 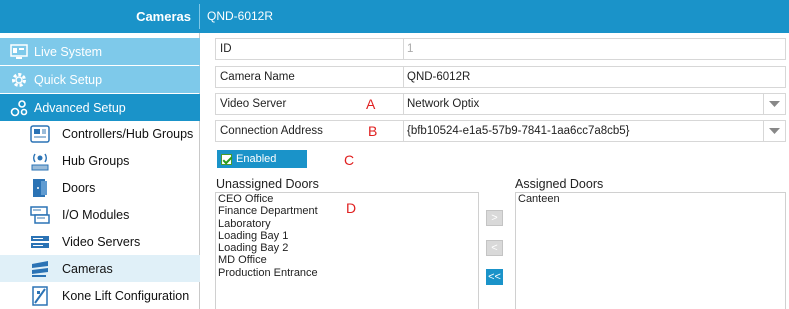 I want to click on remove-all-doors-button: <<, so click(x=494, y=277).